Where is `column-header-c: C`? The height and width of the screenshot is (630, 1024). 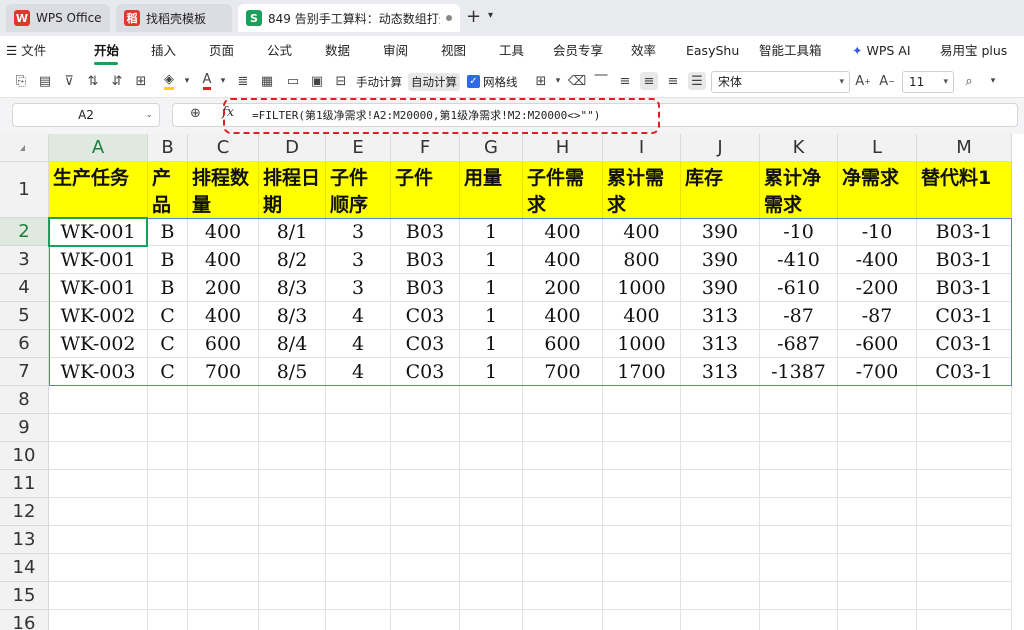
column-header-c: C is located at coordinates (223, 148).